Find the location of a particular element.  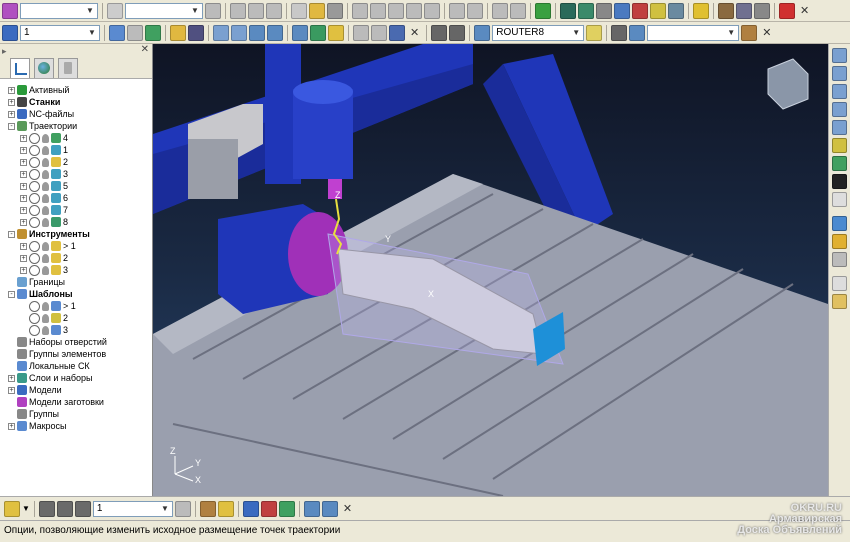

tree-item-toolpath: +6 is located at coordinates (44, 198).